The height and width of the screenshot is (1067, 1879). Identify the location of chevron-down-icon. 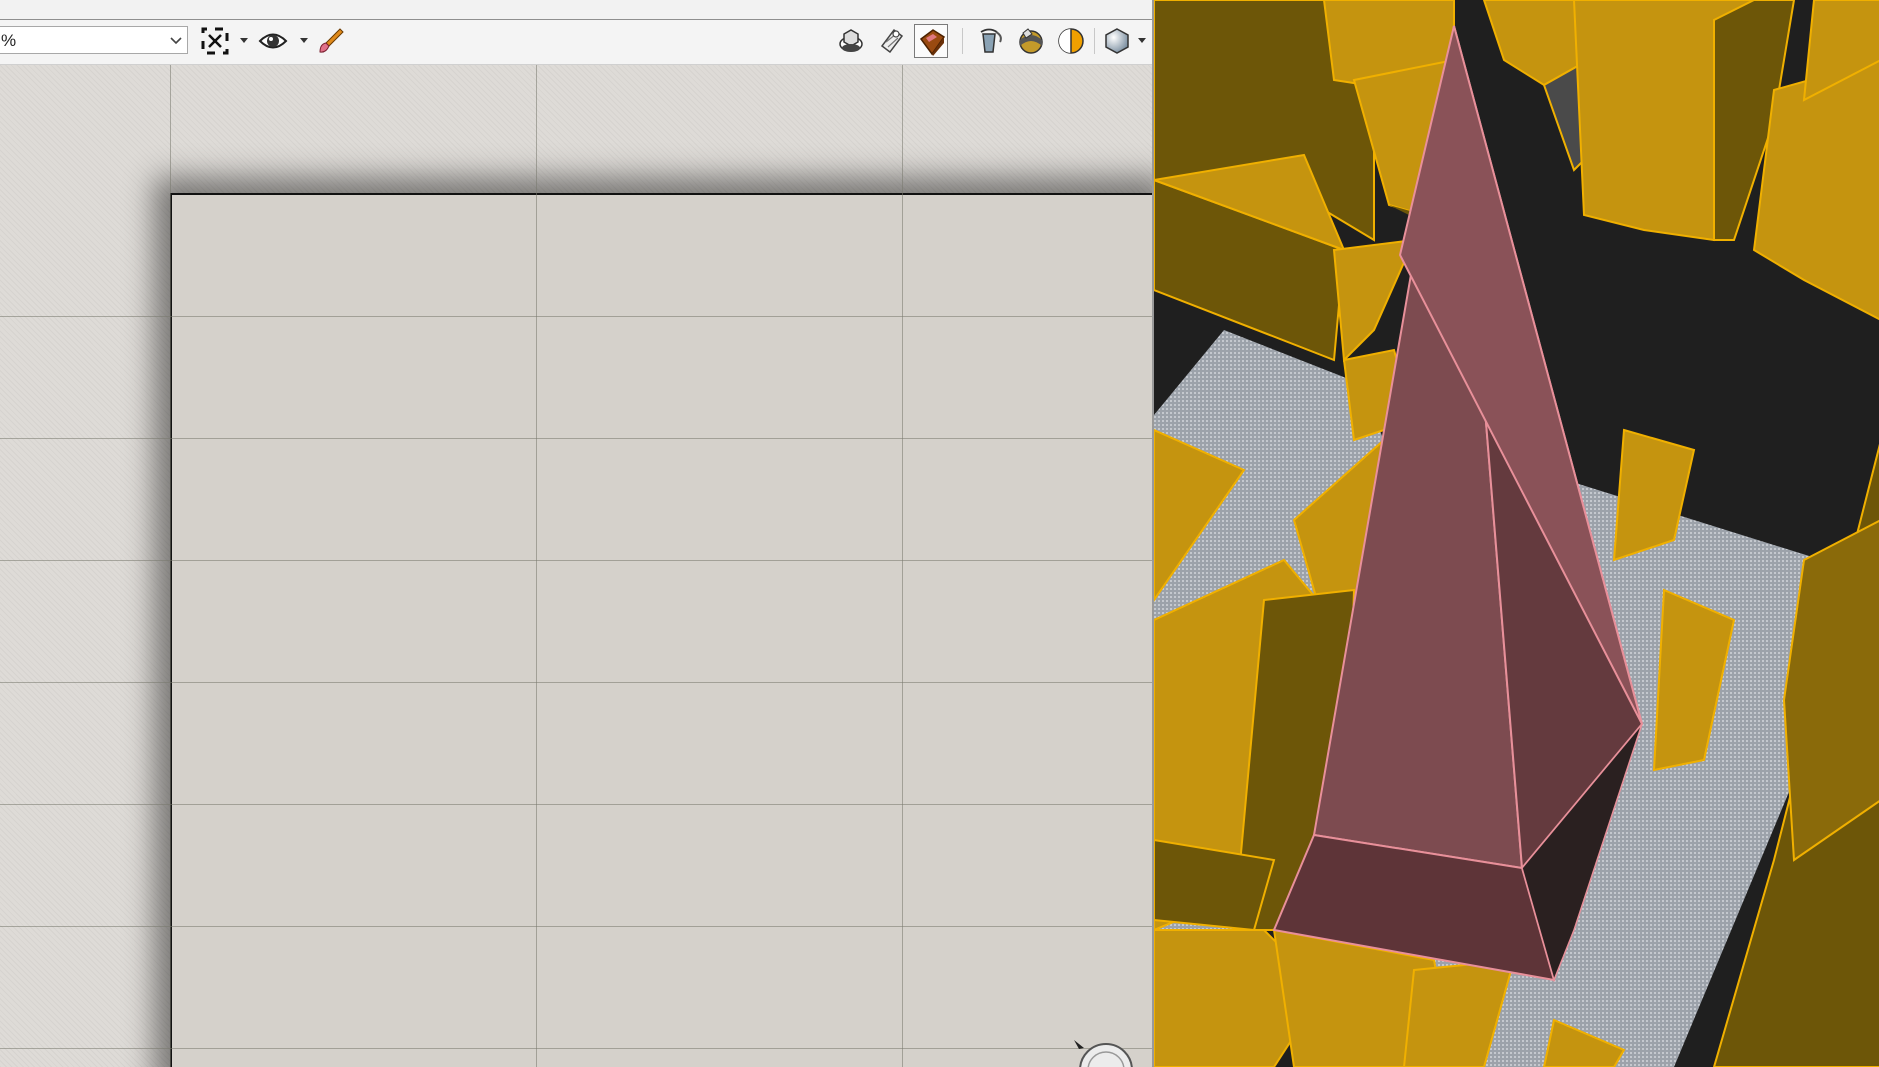
(176, 41).